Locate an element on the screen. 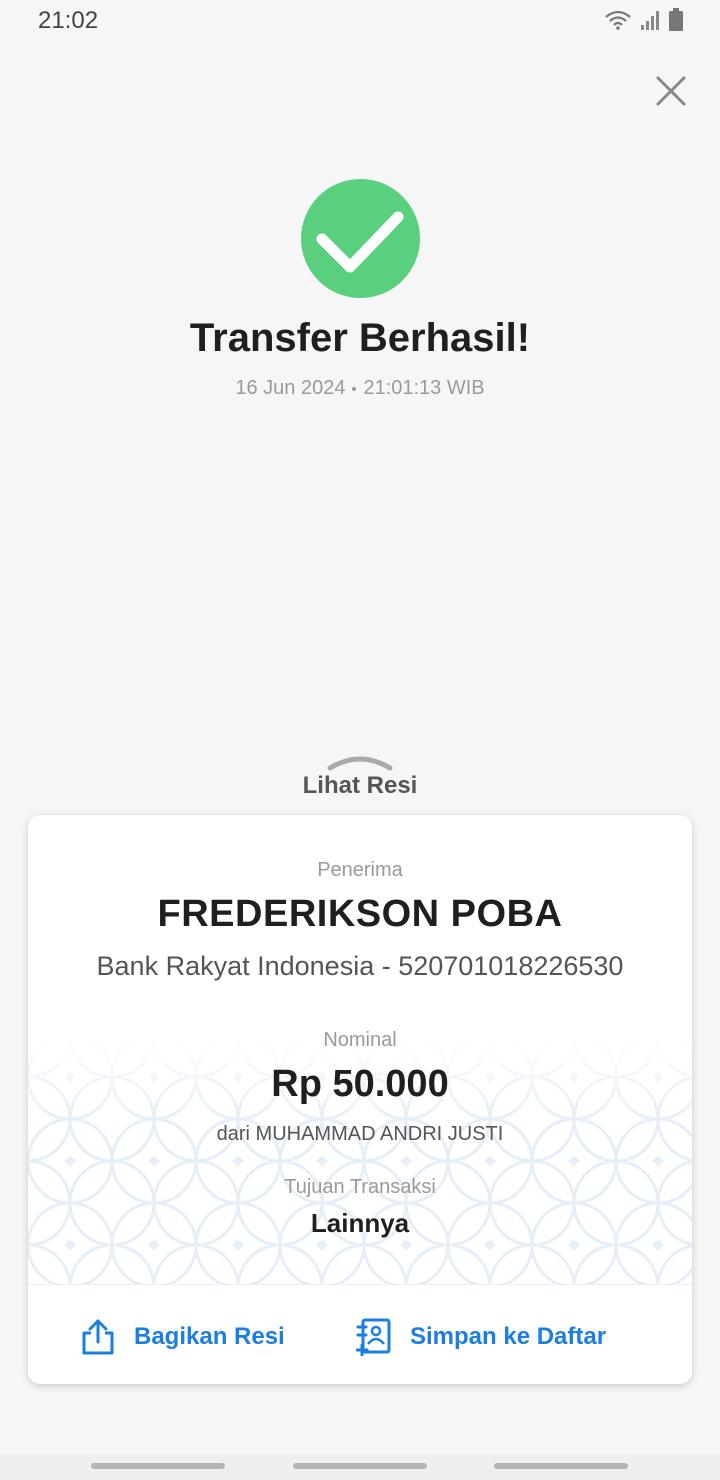 Image resolution: width=720 pixels, height=1480 pixels. save-to-list-label: Simpan ke Daftar is located at coordinates (508, 1336).